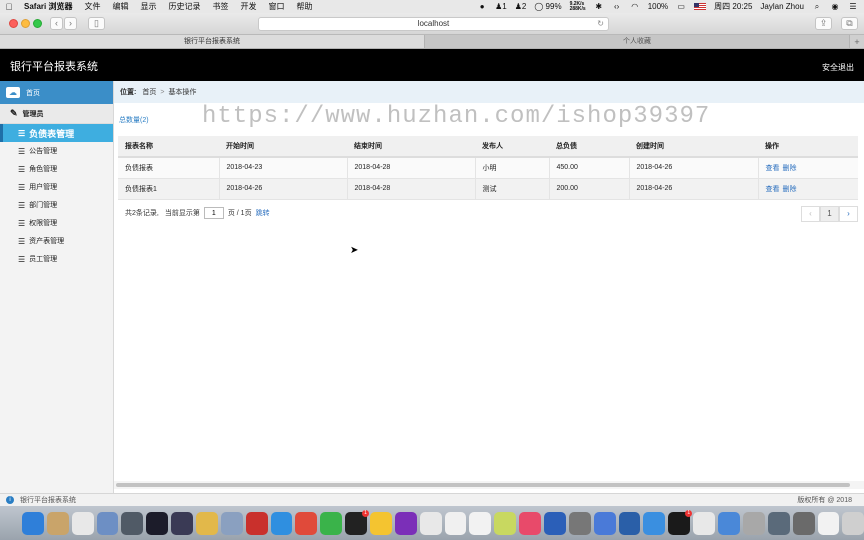  Describe the element at coordinates (637, 41) in the screenshot. I see `tab-favorites: 个人收藏` at that location.